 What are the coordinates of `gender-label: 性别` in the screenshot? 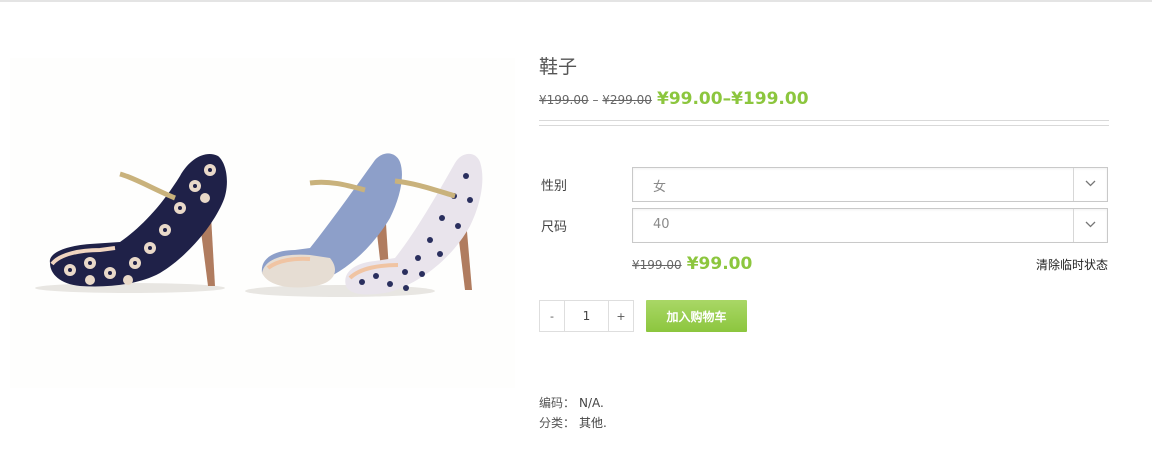 It's located at (554, 186).